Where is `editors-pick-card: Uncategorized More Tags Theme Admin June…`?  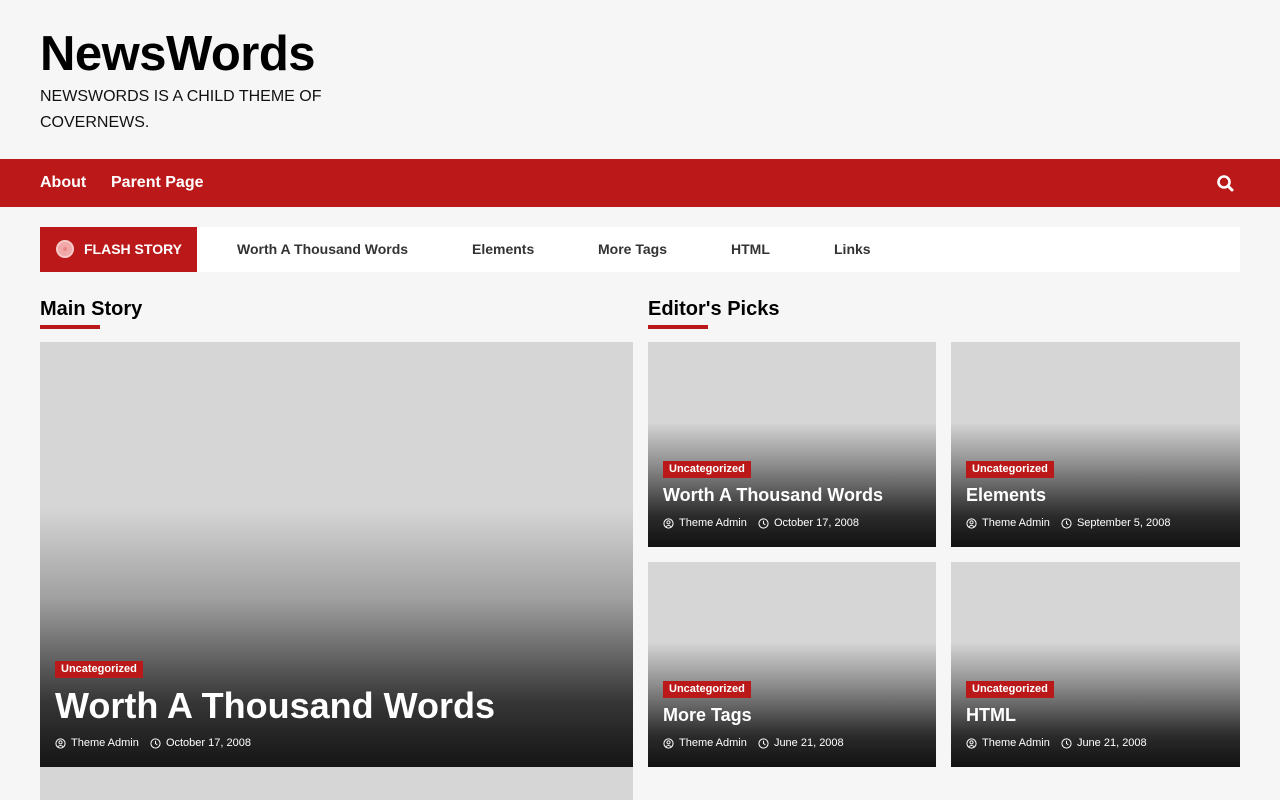 editors-pick-card: Uncategorized More Tags Theme Admin June… is located at coordinates (792, 664).